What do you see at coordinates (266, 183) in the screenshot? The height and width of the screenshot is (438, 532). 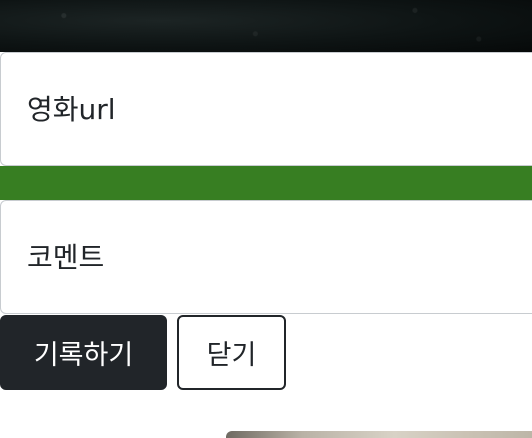 I see `green-divider-band` at bounding box center [266, 183].